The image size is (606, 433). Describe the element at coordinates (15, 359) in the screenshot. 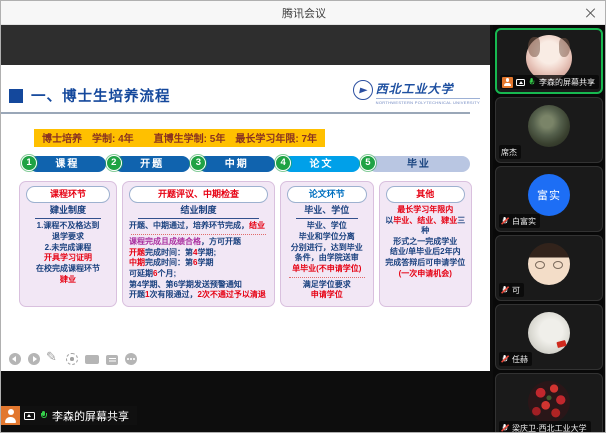

I see `previous-slide-icon` at that location.